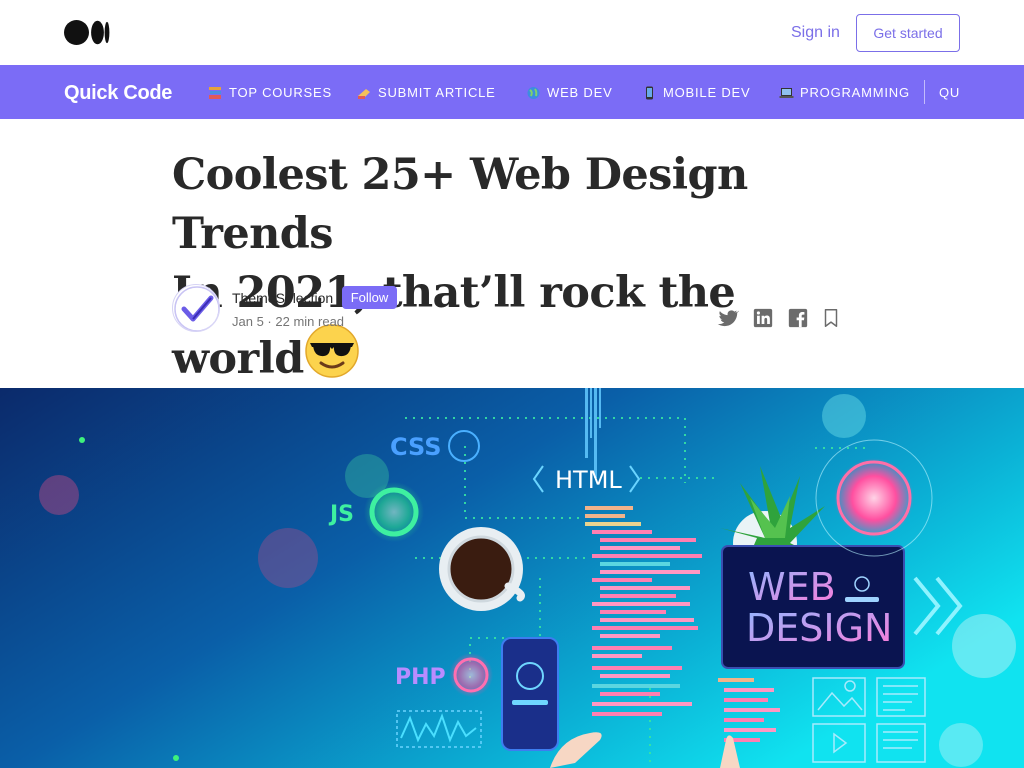 This screenshot has width=1024, height=768. I want to click on web-design-monitor: WEB DESIGN, so click(813, 607).